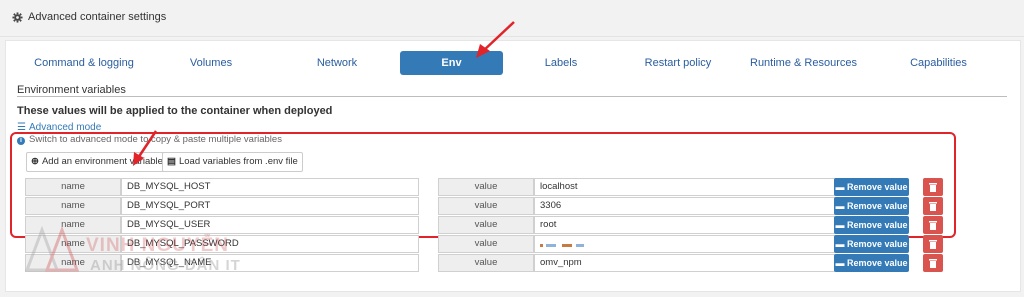 This screenshot has height=297, width=1024. What do you see at coordinates (97, 17) in the screenshot?
I see `settings-title: Advanced container settings` at bounding box center [97, 17].